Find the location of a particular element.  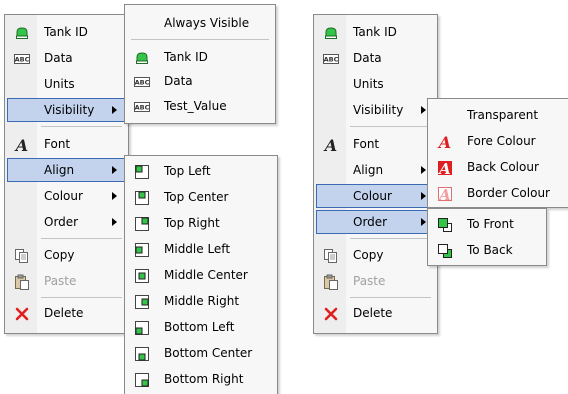

align-middle-left-icon is located at coordinates (142, 250).